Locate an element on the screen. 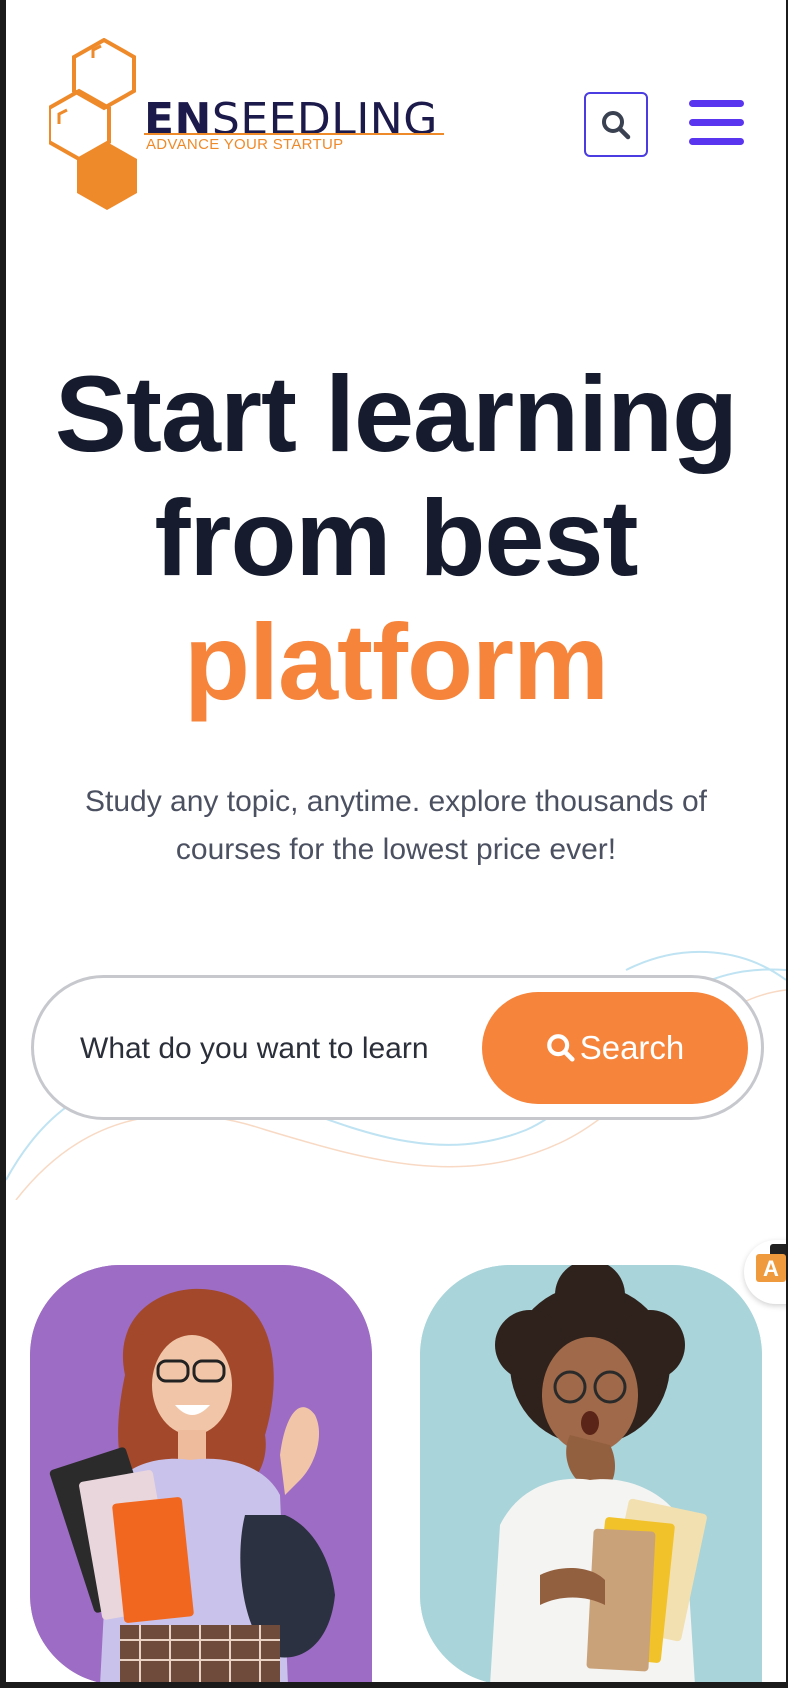  hero-title-accent: platform is located at coordinates (396, 661).